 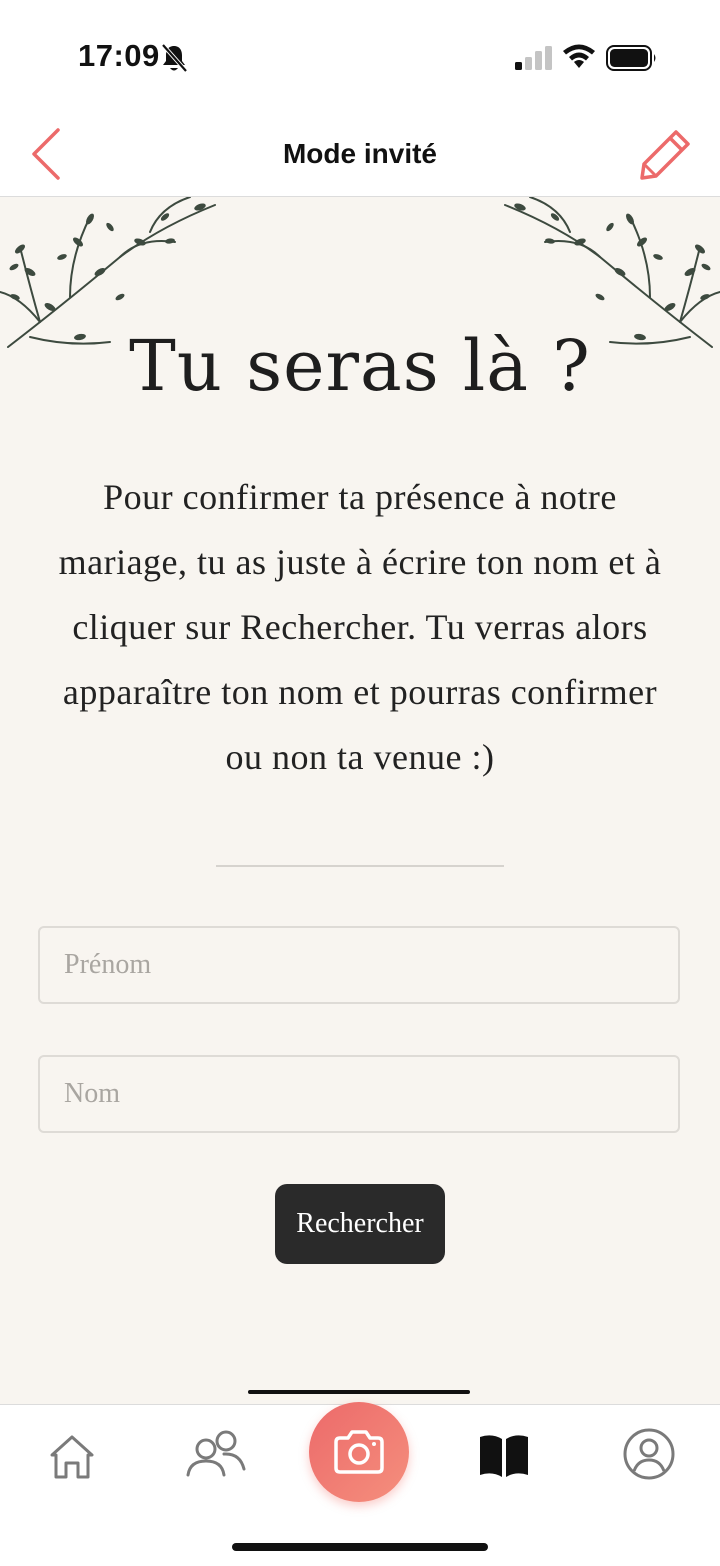 I want to click on profile-icon, so click(x=649, y=1454).